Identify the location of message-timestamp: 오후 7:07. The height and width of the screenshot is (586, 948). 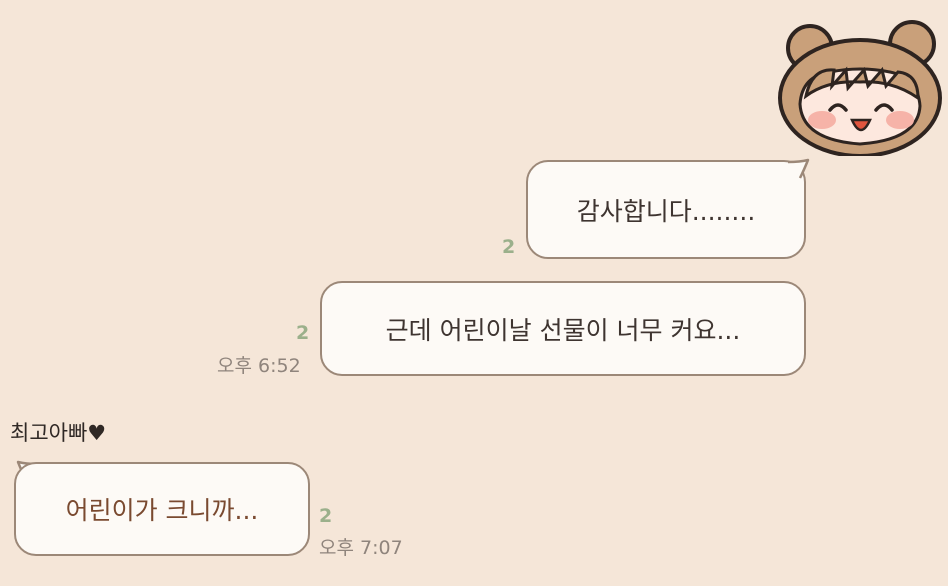
(361, 548).